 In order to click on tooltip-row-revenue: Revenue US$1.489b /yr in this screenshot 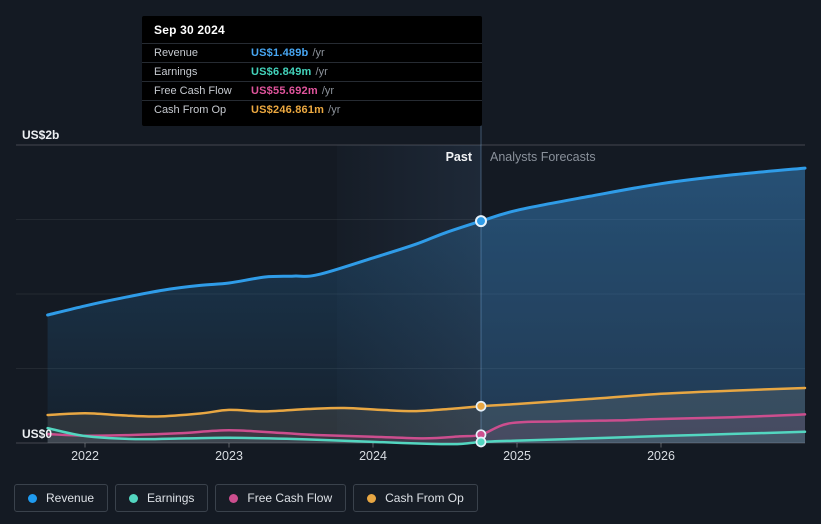, I will do `click(312, 52)`.